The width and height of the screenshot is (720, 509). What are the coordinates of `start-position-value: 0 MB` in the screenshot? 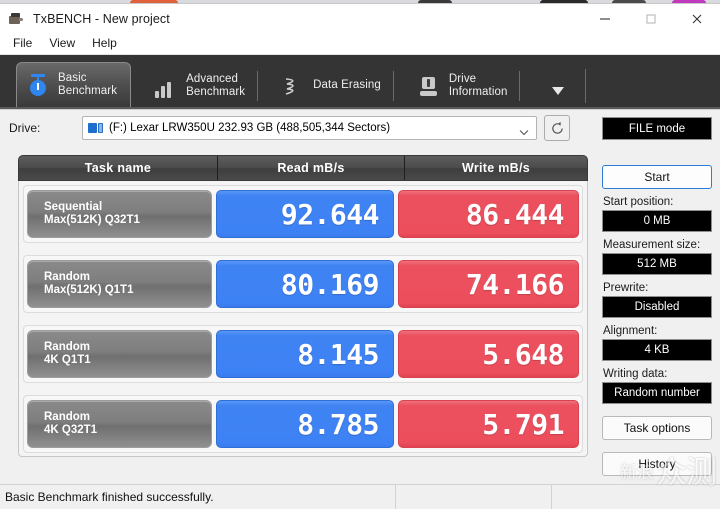 It's located at (657, 221).